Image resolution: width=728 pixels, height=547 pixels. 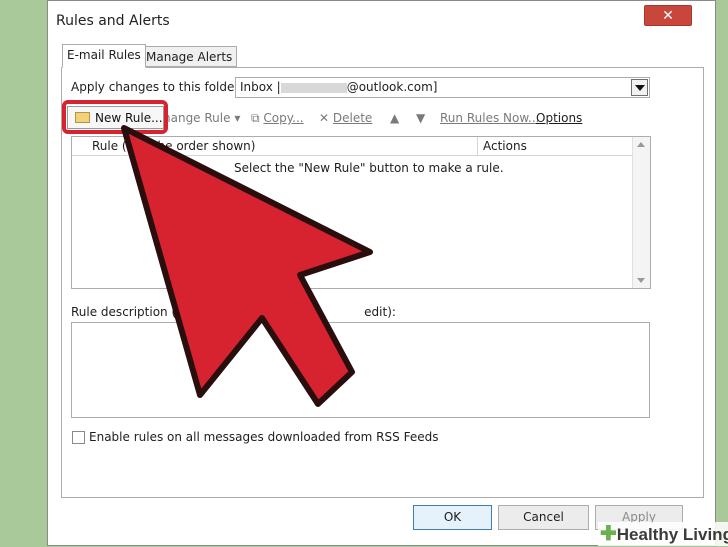 I want to click on options-label: Options, so click(x=559, y=118).